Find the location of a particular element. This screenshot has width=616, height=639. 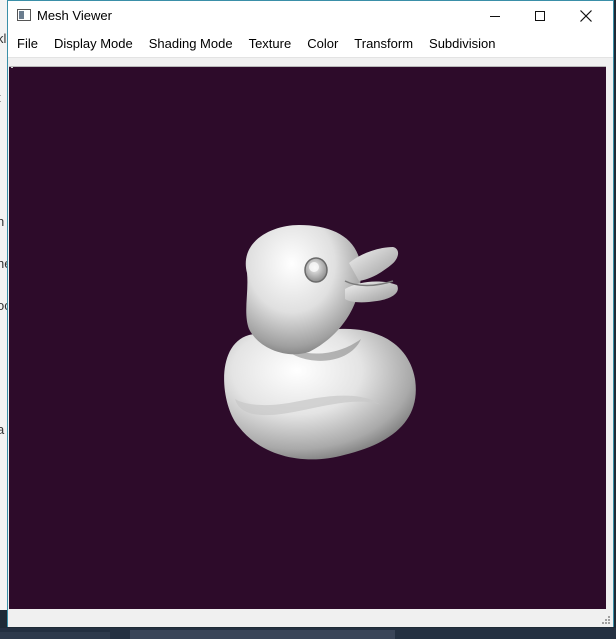

maximize-icon is located at coordinates (540, 16).